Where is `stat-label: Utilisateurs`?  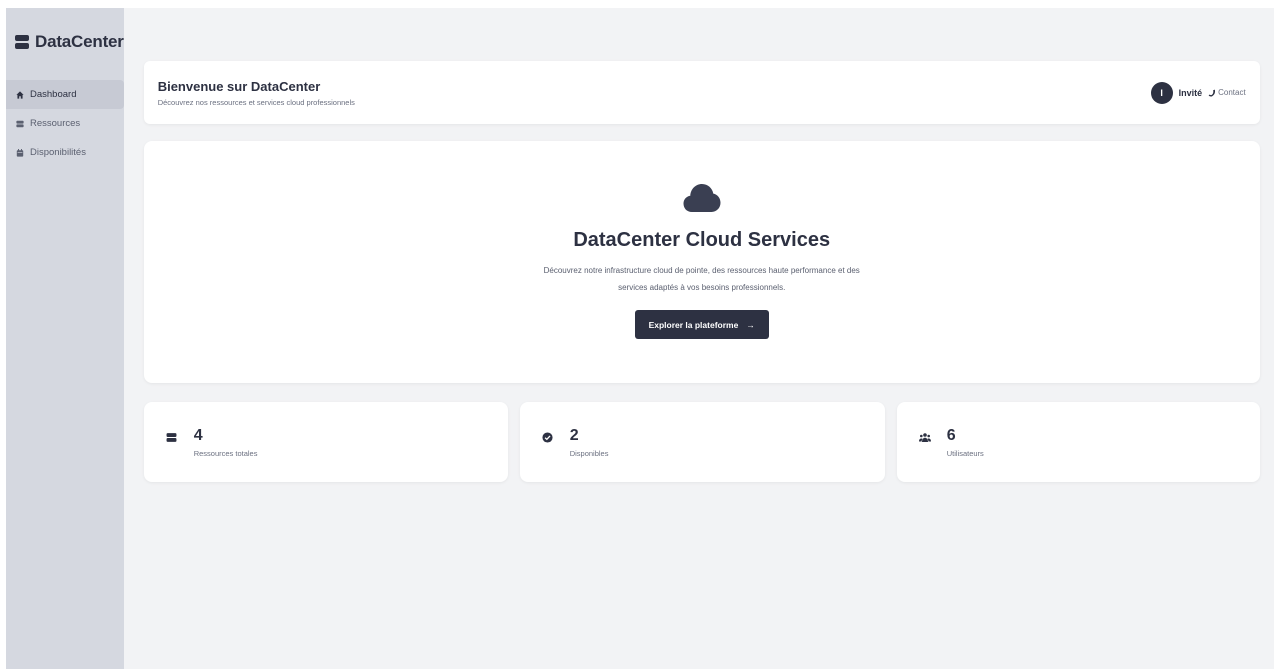
stat-label: Utilisateurs is located at coordinates (965, 453).